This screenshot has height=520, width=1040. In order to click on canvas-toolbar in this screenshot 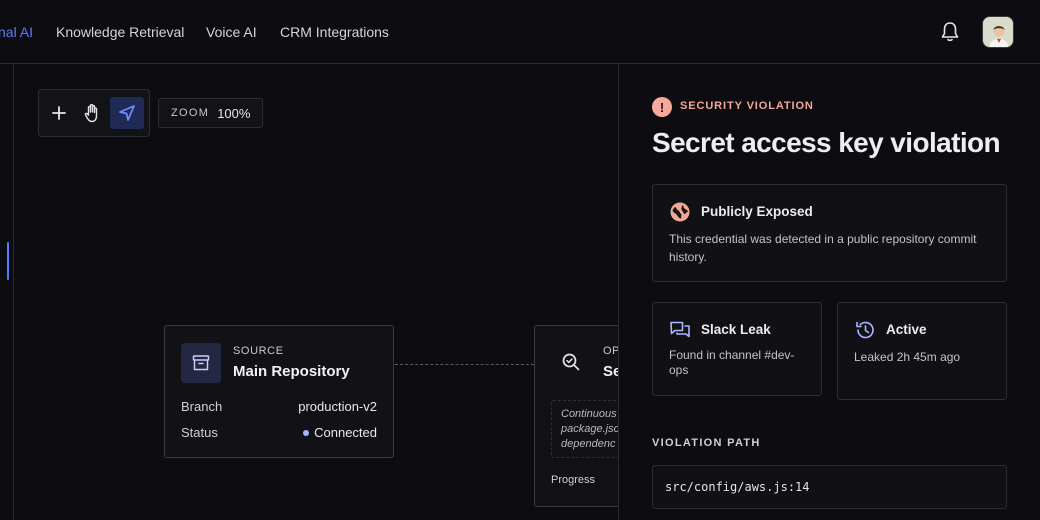, I will do `click(94, 113)`.